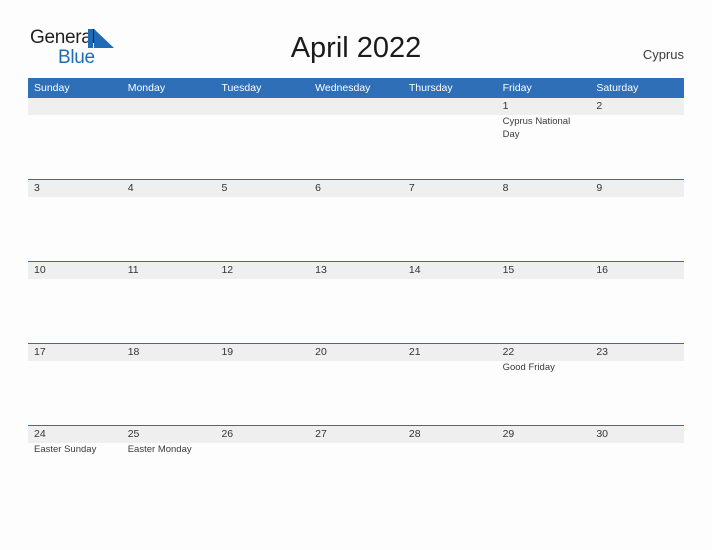 Image resolution: width=712 pixels, height=550 pixels. I want to click on date-number: 10, so click(40, 270).